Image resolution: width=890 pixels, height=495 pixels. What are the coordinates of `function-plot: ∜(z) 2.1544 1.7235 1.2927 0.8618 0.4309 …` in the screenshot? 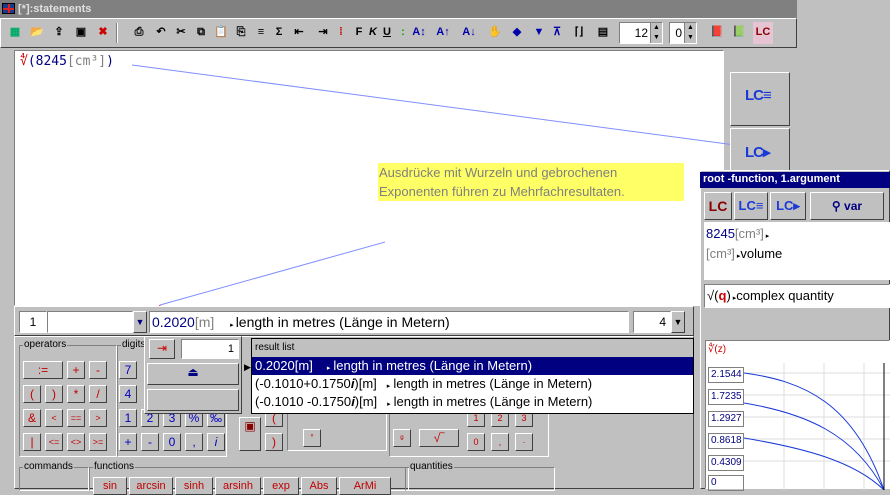 It's located at (797, 415).